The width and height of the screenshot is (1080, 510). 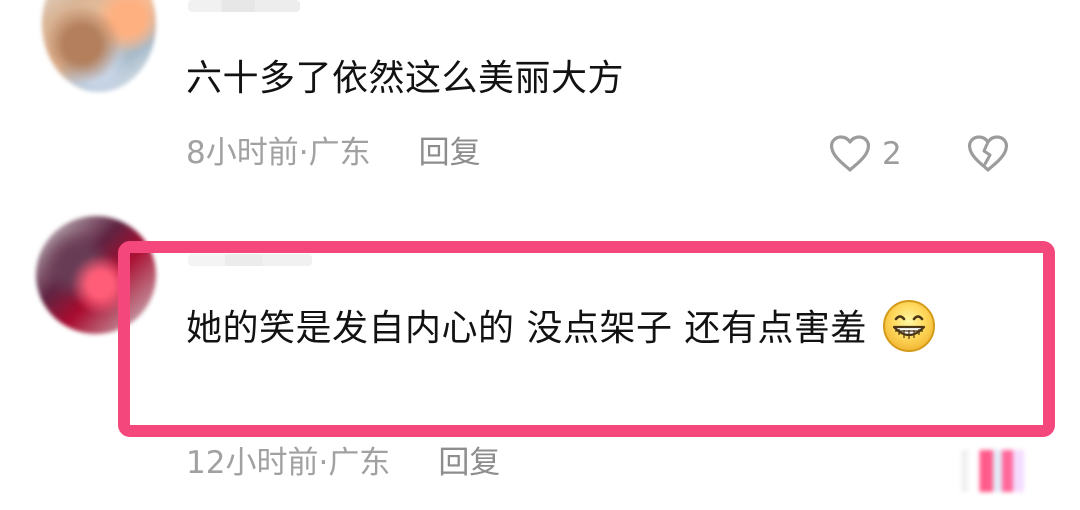 What do you see at coordinates (244, 6) in the screenshot?
I see `blurred-username` at bounding box center [244, 6].